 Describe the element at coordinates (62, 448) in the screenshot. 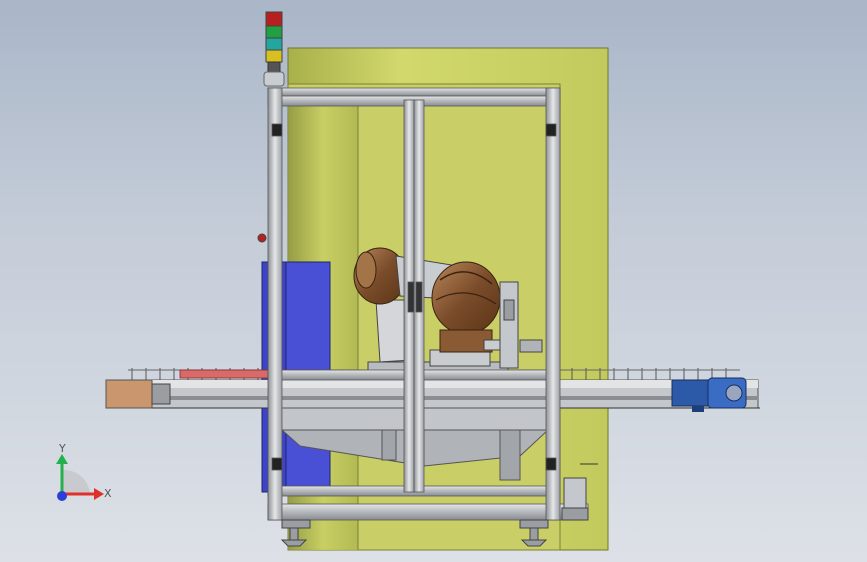

I see `y-axis-label: Y` at that location.